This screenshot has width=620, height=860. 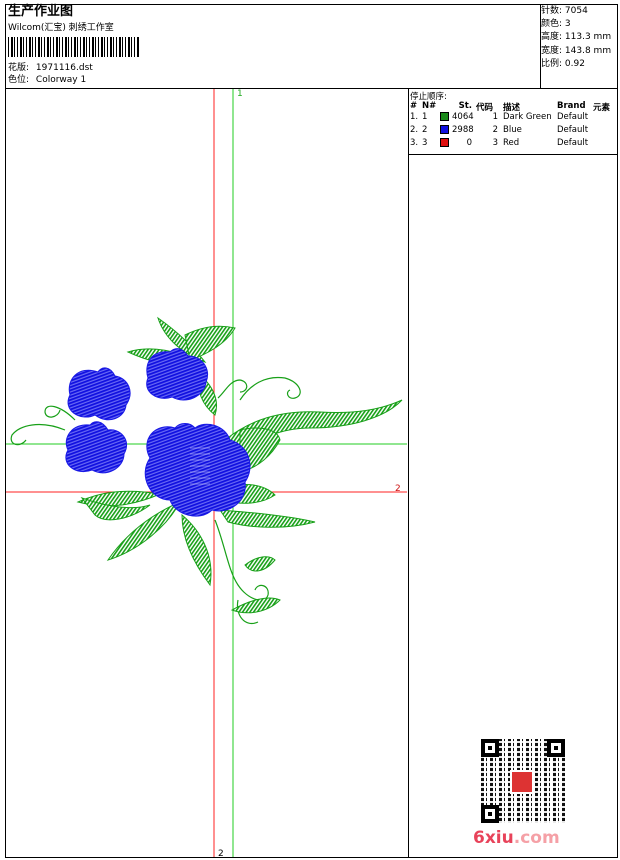 What do you see at coordinates (522, 782) in the screenshot?
I see `seal-icon` at bounding box center [522, 782].